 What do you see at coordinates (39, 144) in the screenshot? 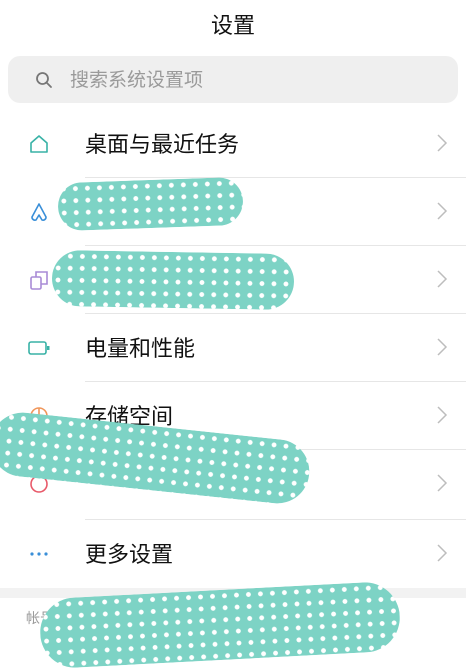
I see `home-icon` at bounding box center [39, 144].